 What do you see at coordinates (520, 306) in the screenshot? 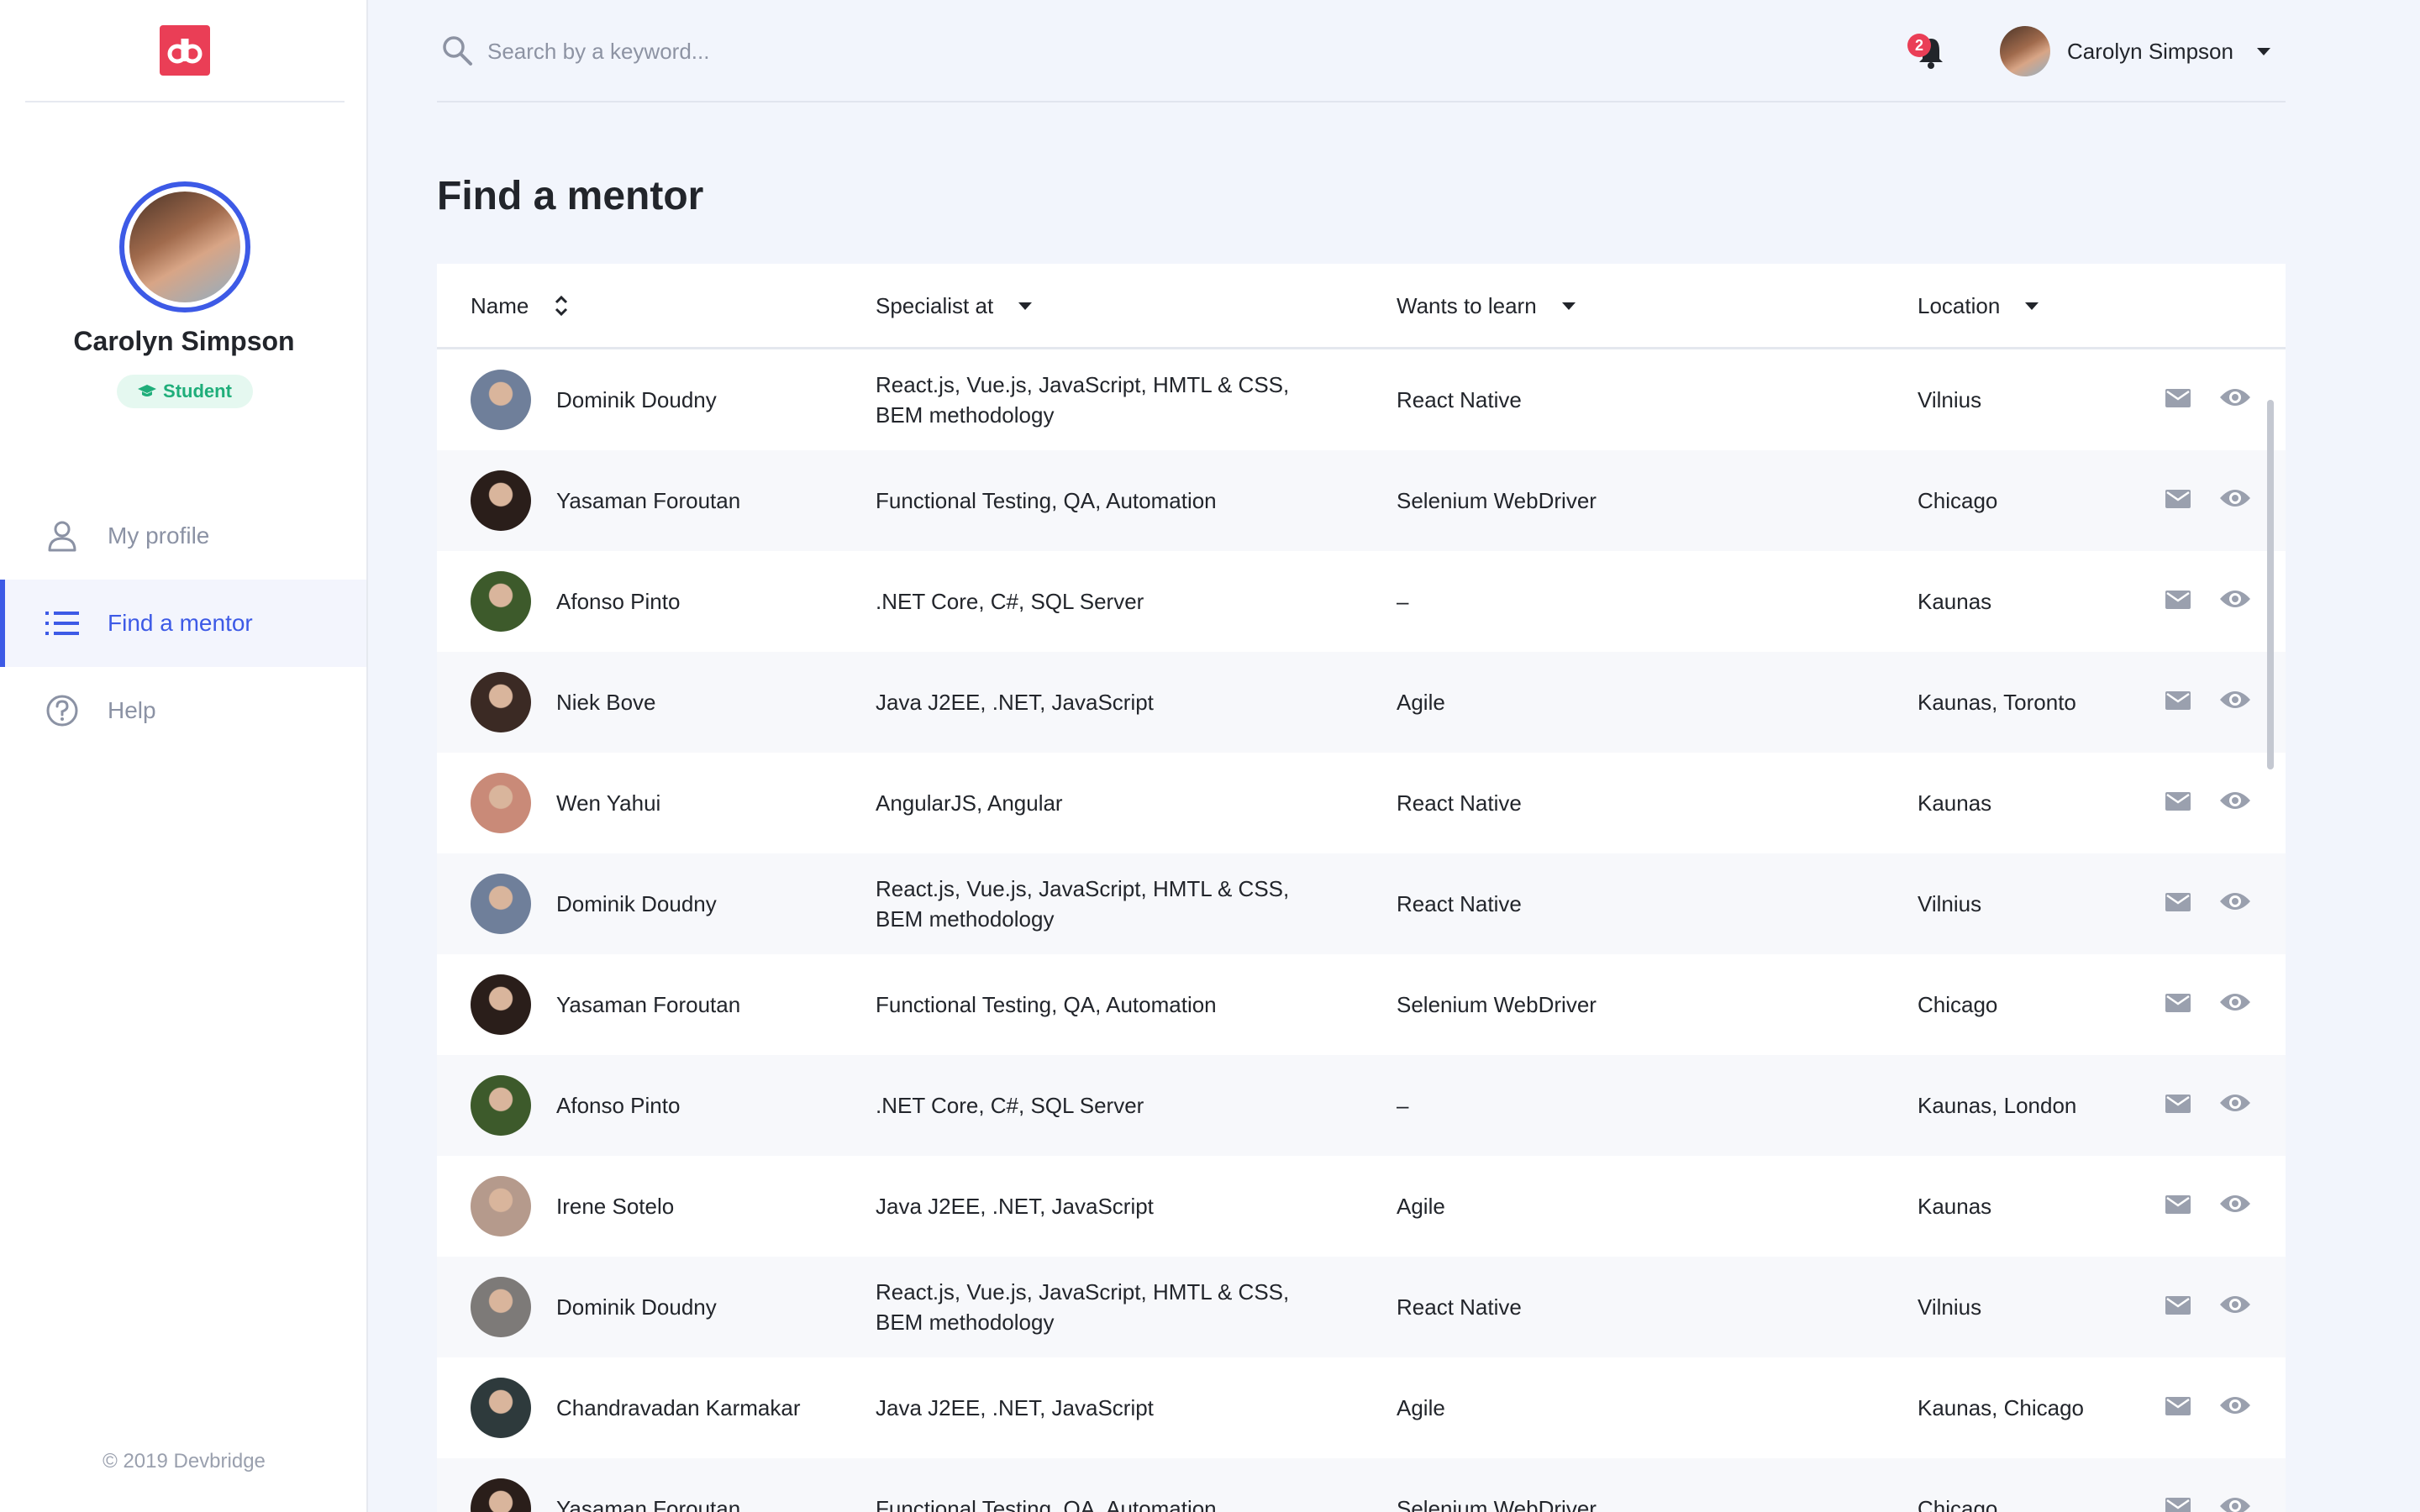
I see `column-header-name: Name` at bounding box center [520, 306].